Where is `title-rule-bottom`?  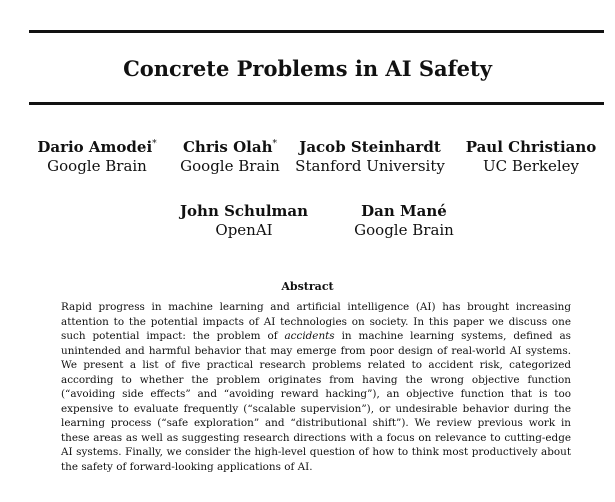 title-rule-bottom is located at coordinates (316, 103).